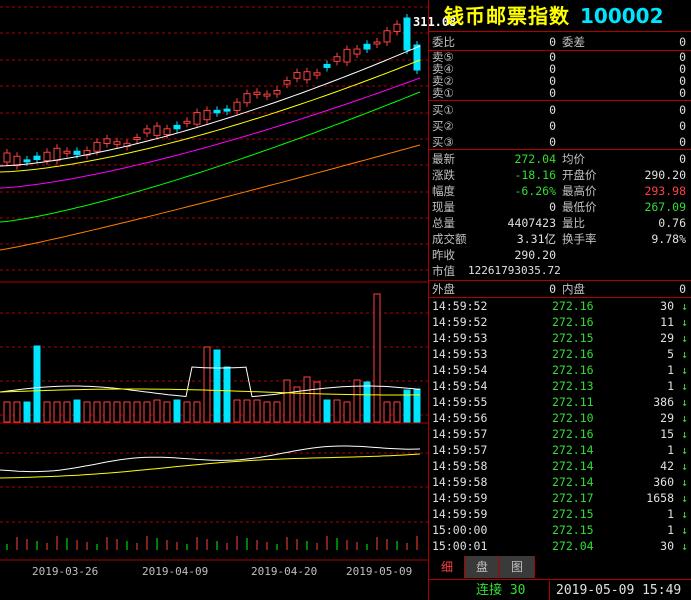 The width and height of the screenshot is (691, 600). I want to click on buy-row: 买② 0 0, so click(560, 126).